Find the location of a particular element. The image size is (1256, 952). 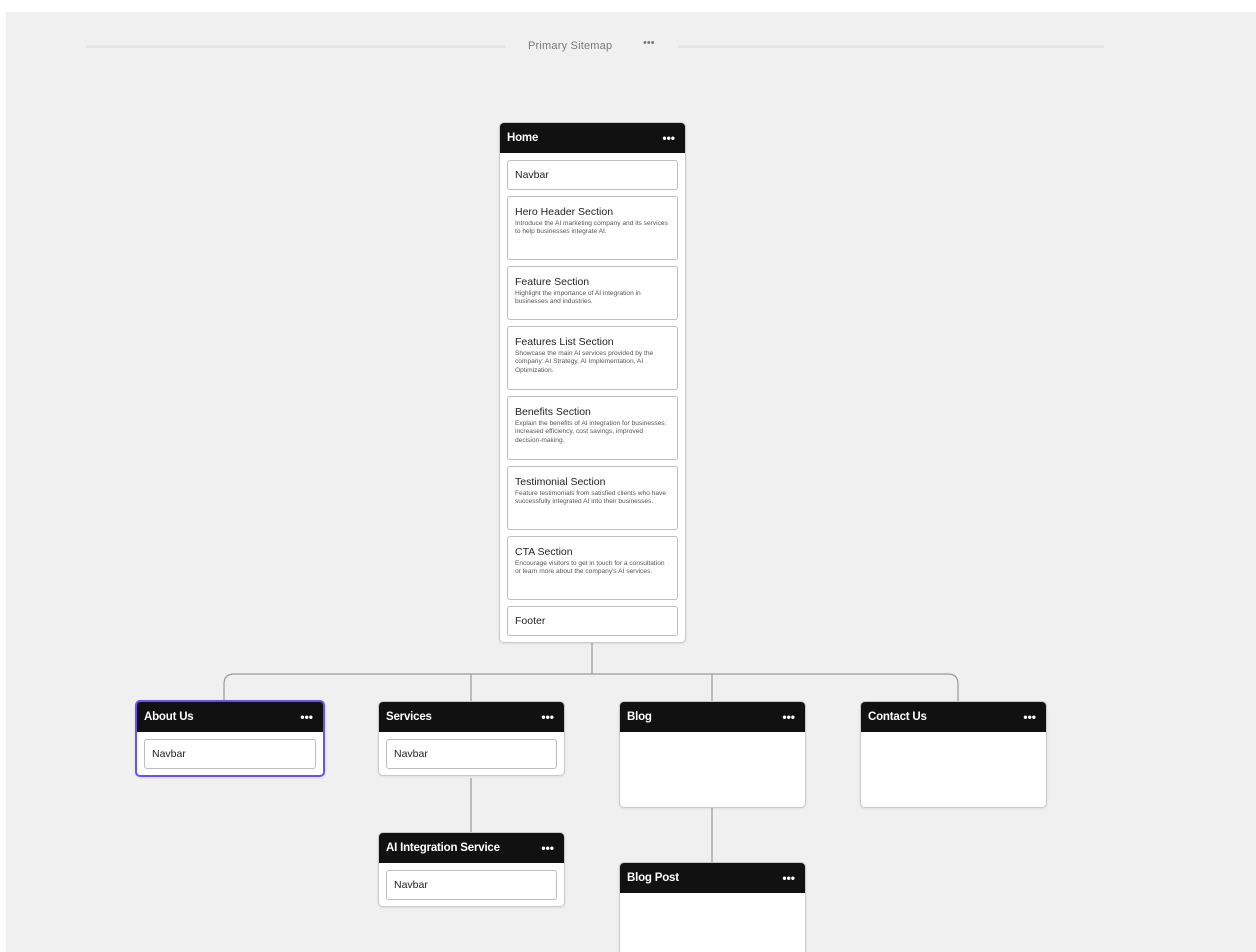

section-footer: Footer is located at coordinates (592, 621).